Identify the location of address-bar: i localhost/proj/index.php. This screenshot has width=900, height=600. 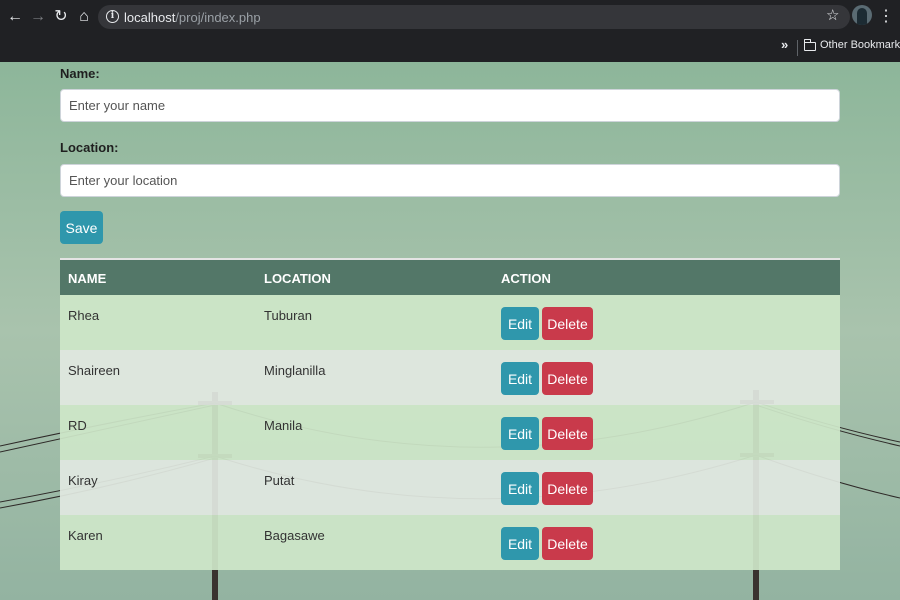
(474, 17).